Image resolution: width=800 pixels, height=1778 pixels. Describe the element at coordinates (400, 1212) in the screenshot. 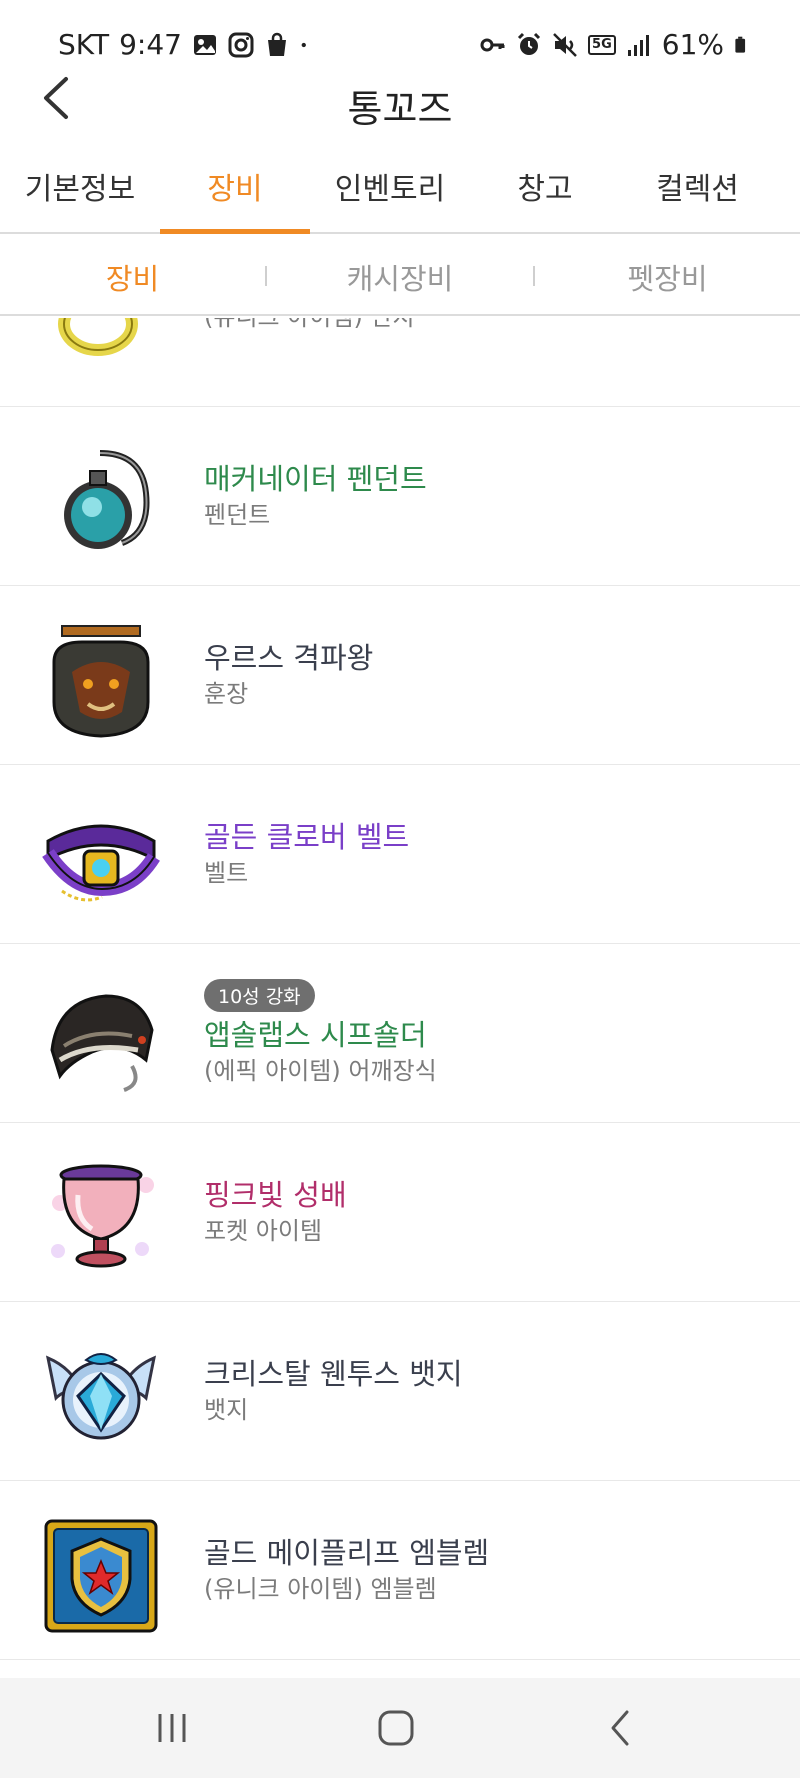

I see `list-item: 핑크빛 성배 포켓 아이템` at that location.